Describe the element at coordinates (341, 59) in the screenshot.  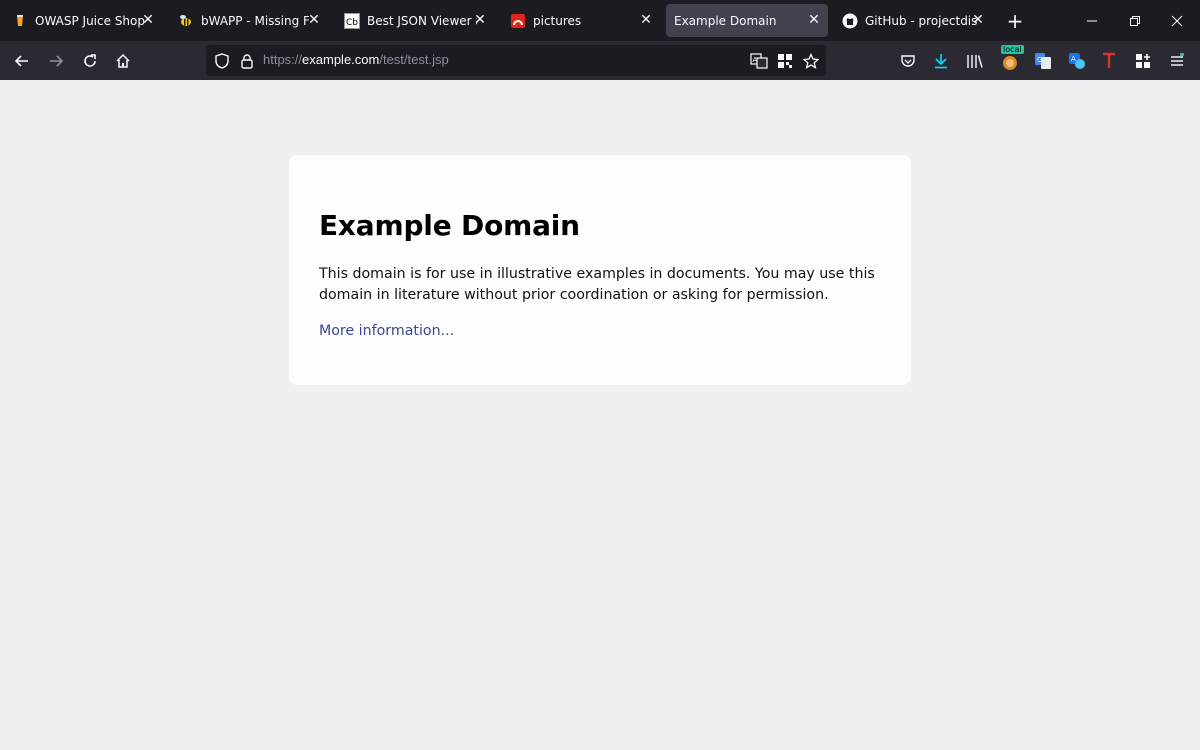
I see `url-host: example.com` at that location.